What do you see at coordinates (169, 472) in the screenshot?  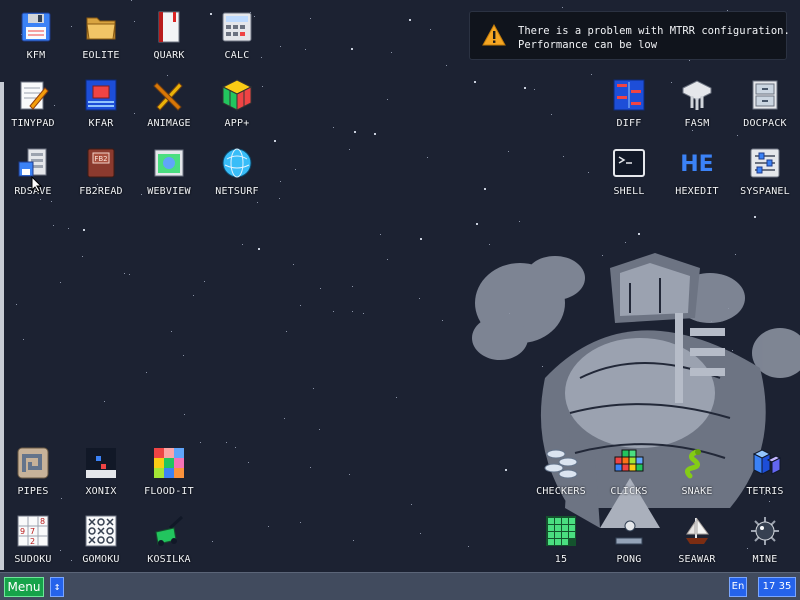 I see `desktop-icon-floodit: FLOOD-IT` at bounding box center [169, 472].